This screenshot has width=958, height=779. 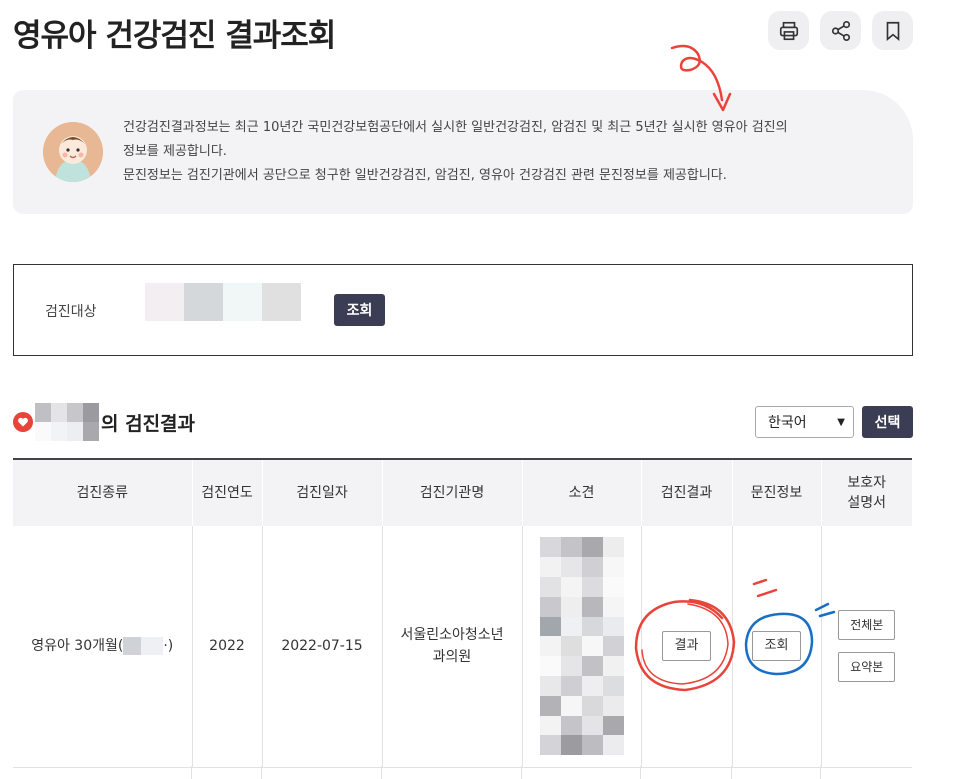 What do you see at coordinates (174, 36) in the screenshot?
I see `page-title: 영유아 건강검진 결과조회` at bounding box center [174, 36].